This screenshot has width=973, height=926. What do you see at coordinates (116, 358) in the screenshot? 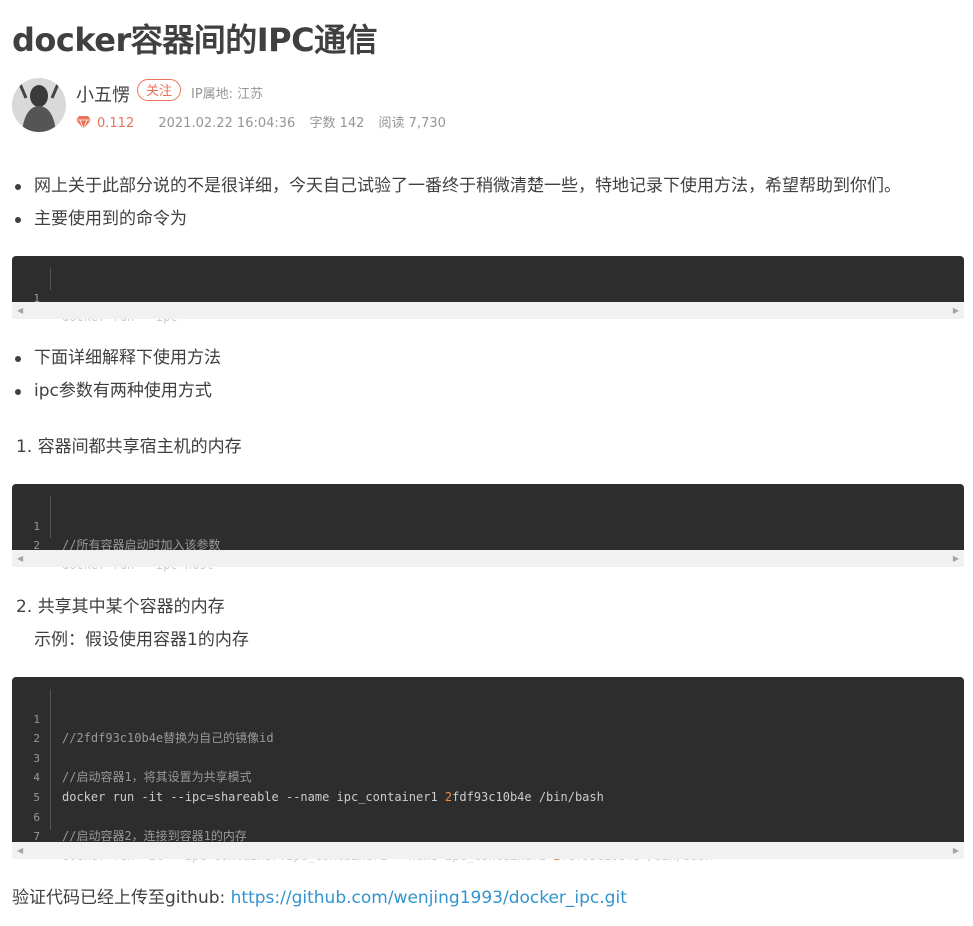
I see `list-item: 下面详细解释下使用方法` at bounding box center [116, 358].